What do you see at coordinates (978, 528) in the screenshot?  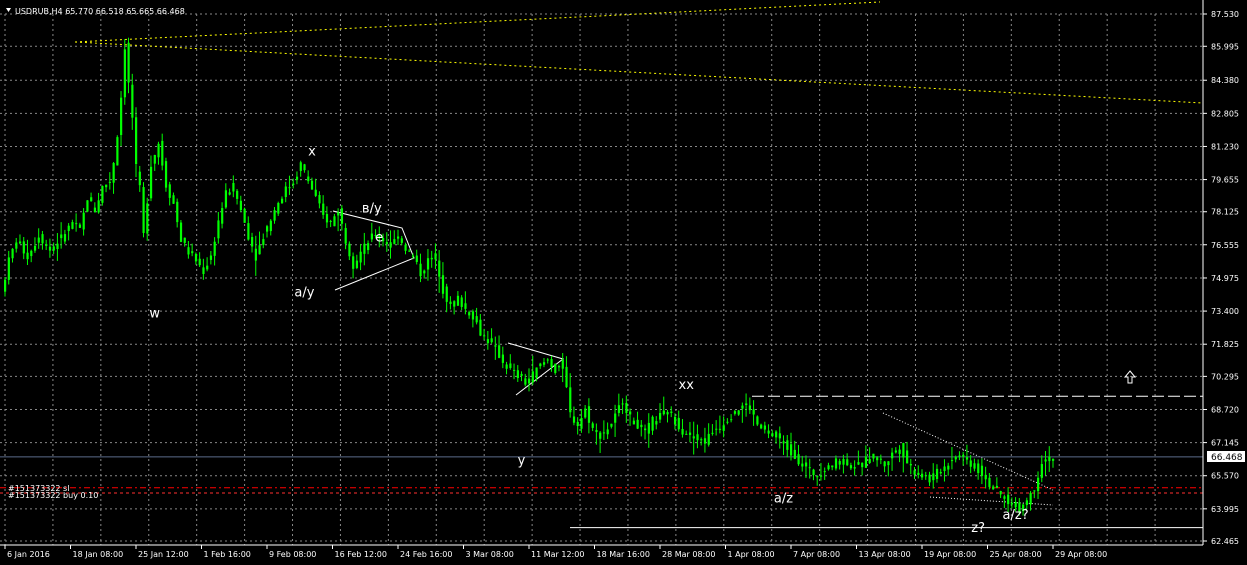 I see `wave-label: z?` at bounding box center [978, 528].